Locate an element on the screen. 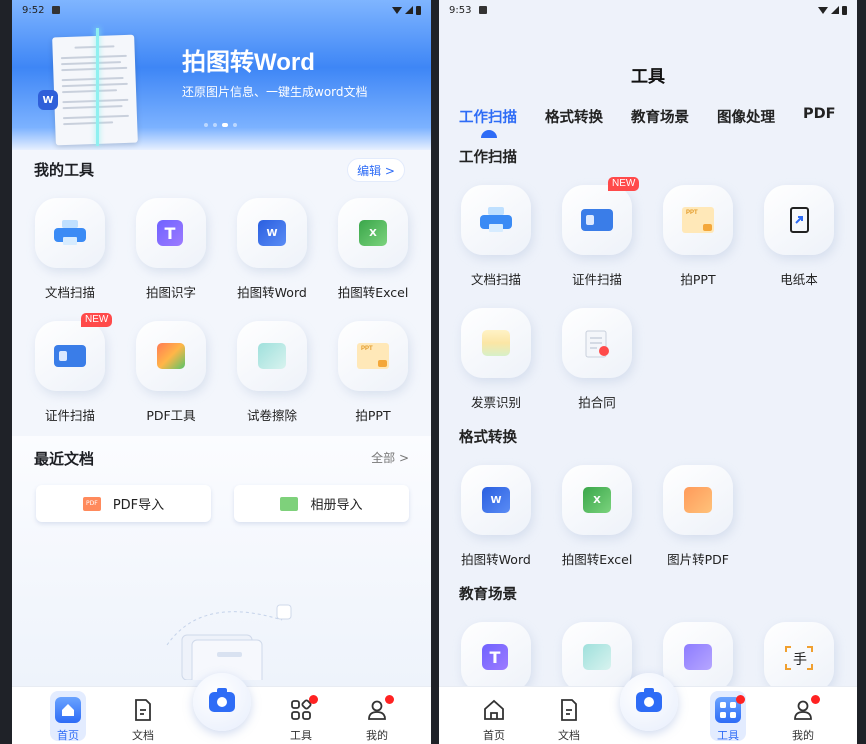 This screenshot has height=744, width=866. printer-icon is located at coordinates (496, 220).